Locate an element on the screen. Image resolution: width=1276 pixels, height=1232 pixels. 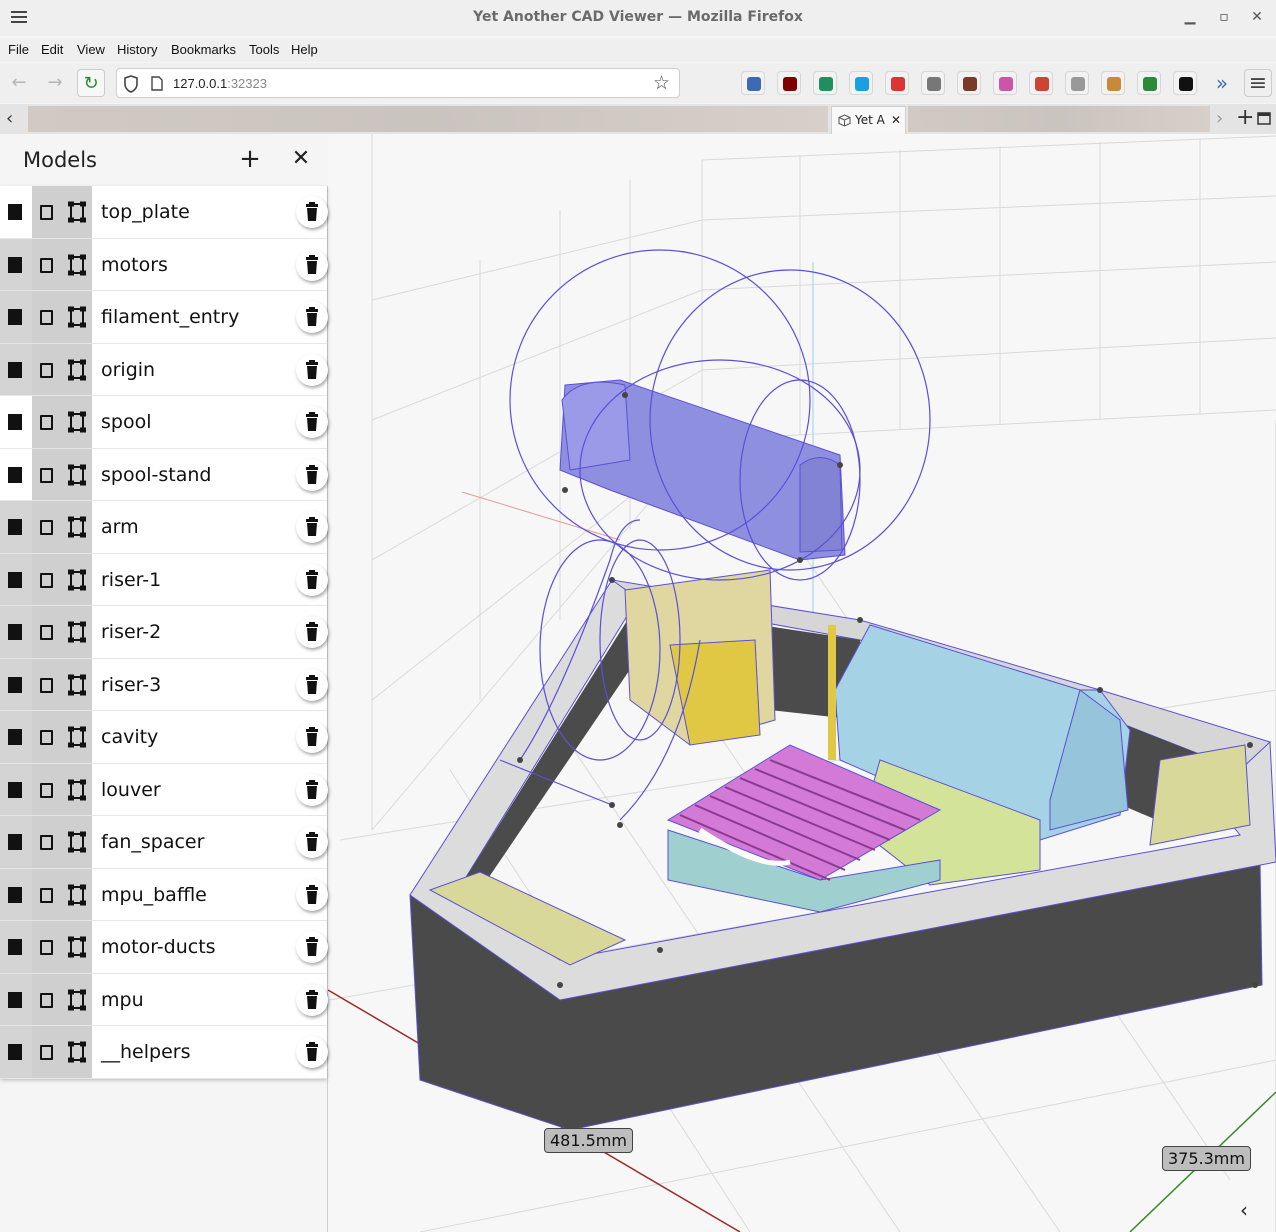
reload-button: ↻ is located at coordinates (91, 83).